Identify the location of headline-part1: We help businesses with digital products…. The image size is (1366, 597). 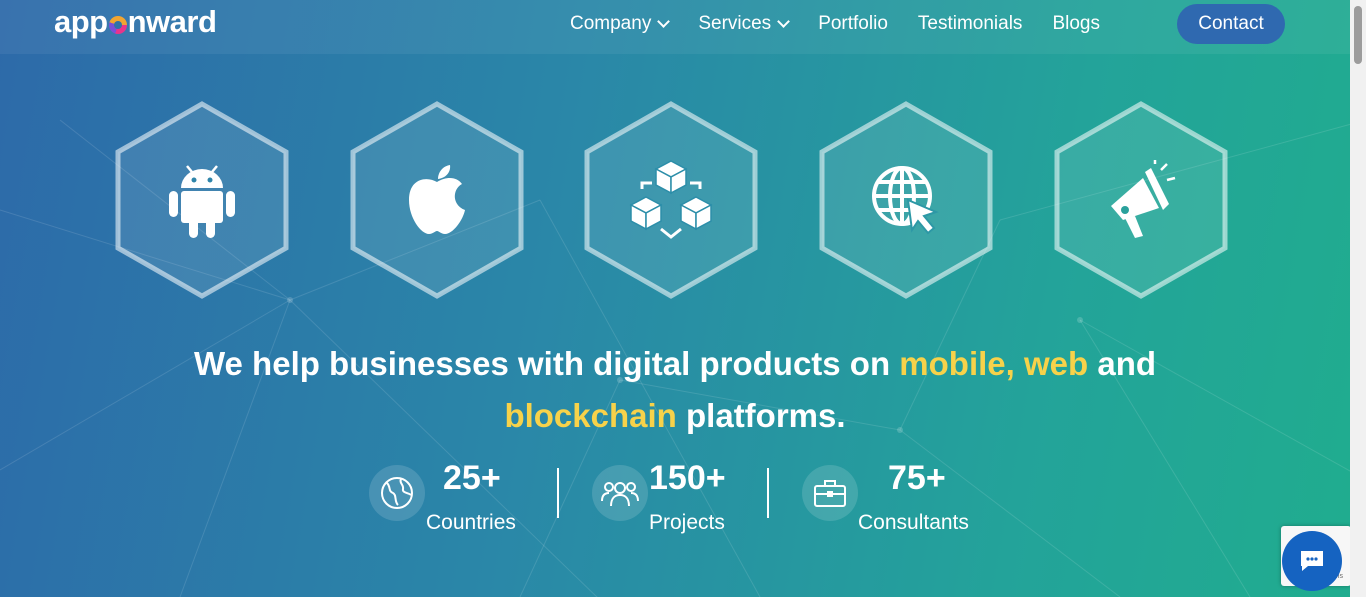
(546, 363).